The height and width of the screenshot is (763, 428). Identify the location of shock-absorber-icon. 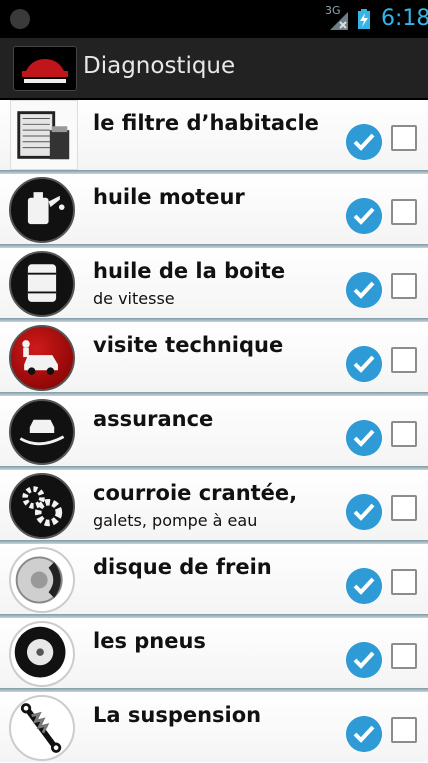
(42, 728).